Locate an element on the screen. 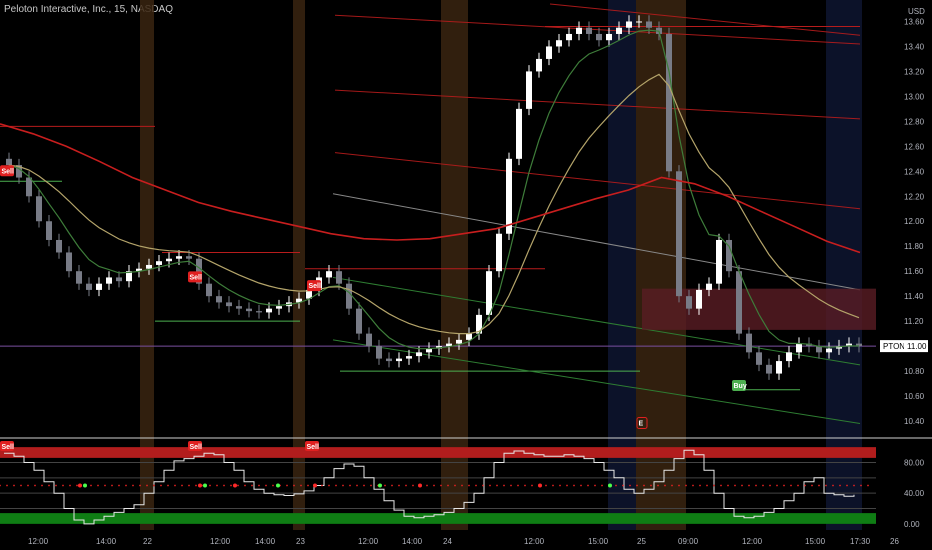  price-tick-label: 11.60 is located at coordinates (914, 271).